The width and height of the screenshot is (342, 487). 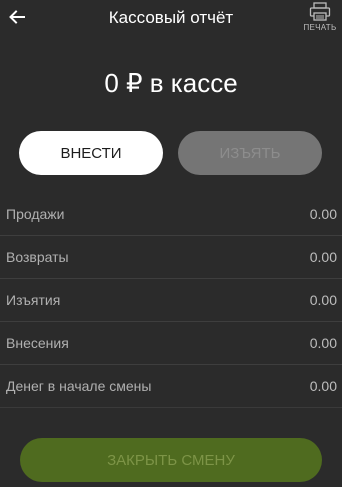 I want to click on report-row-deposits: Внесения 0.00, so click(x=171, y=343).